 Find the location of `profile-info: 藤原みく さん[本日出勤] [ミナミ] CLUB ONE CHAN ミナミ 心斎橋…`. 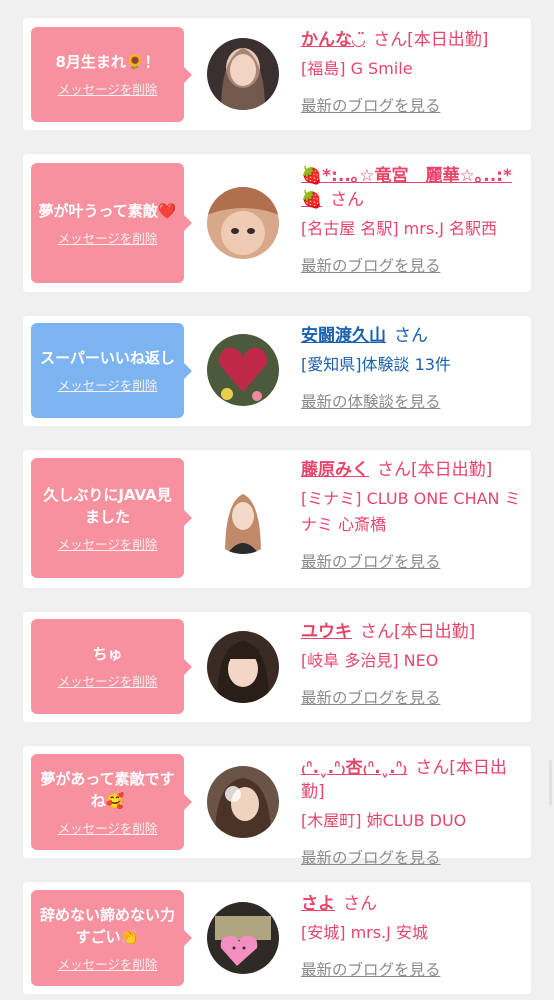

profile-info: 藤原みく さん[本日出勤] [ミナミ] CLUB ONE CHAN ミナミ 心斎橋… is located at coordinates (415, 515).